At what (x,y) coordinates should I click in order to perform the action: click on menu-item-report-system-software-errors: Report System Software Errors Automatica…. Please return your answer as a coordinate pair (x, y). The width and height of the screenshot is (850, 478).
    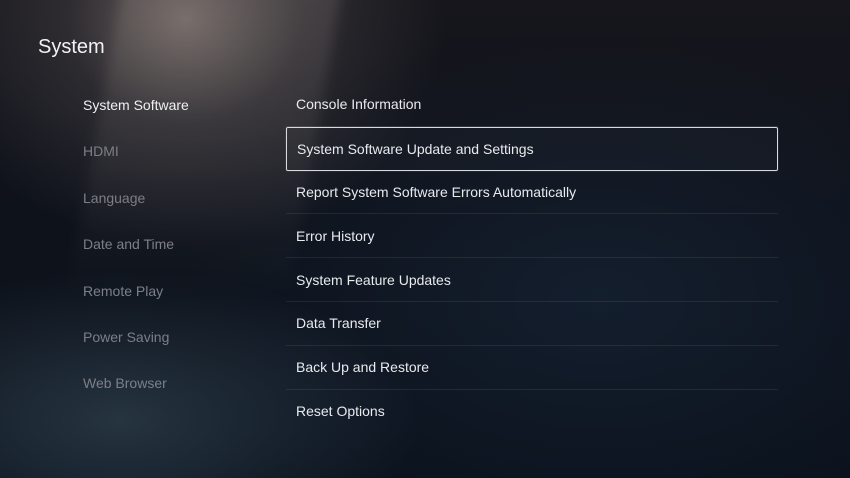
    Looking at the image, I should click on (532, 193).